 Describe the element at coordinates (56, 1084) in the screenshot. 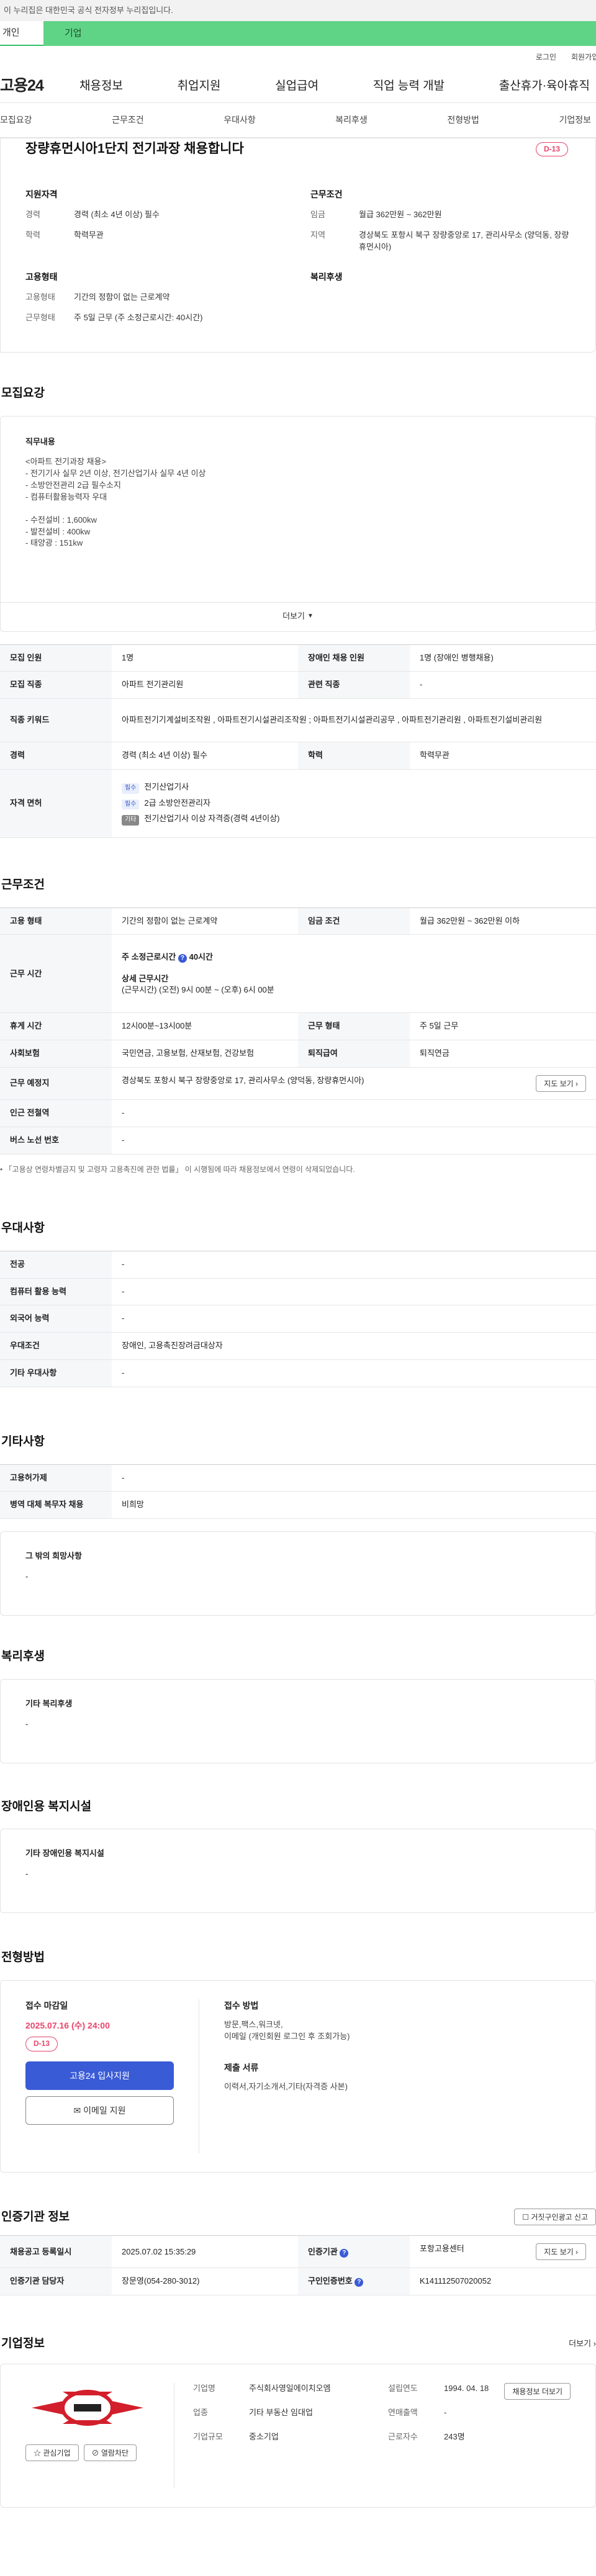

I see `cell-key: 근무 예정지` at that location.